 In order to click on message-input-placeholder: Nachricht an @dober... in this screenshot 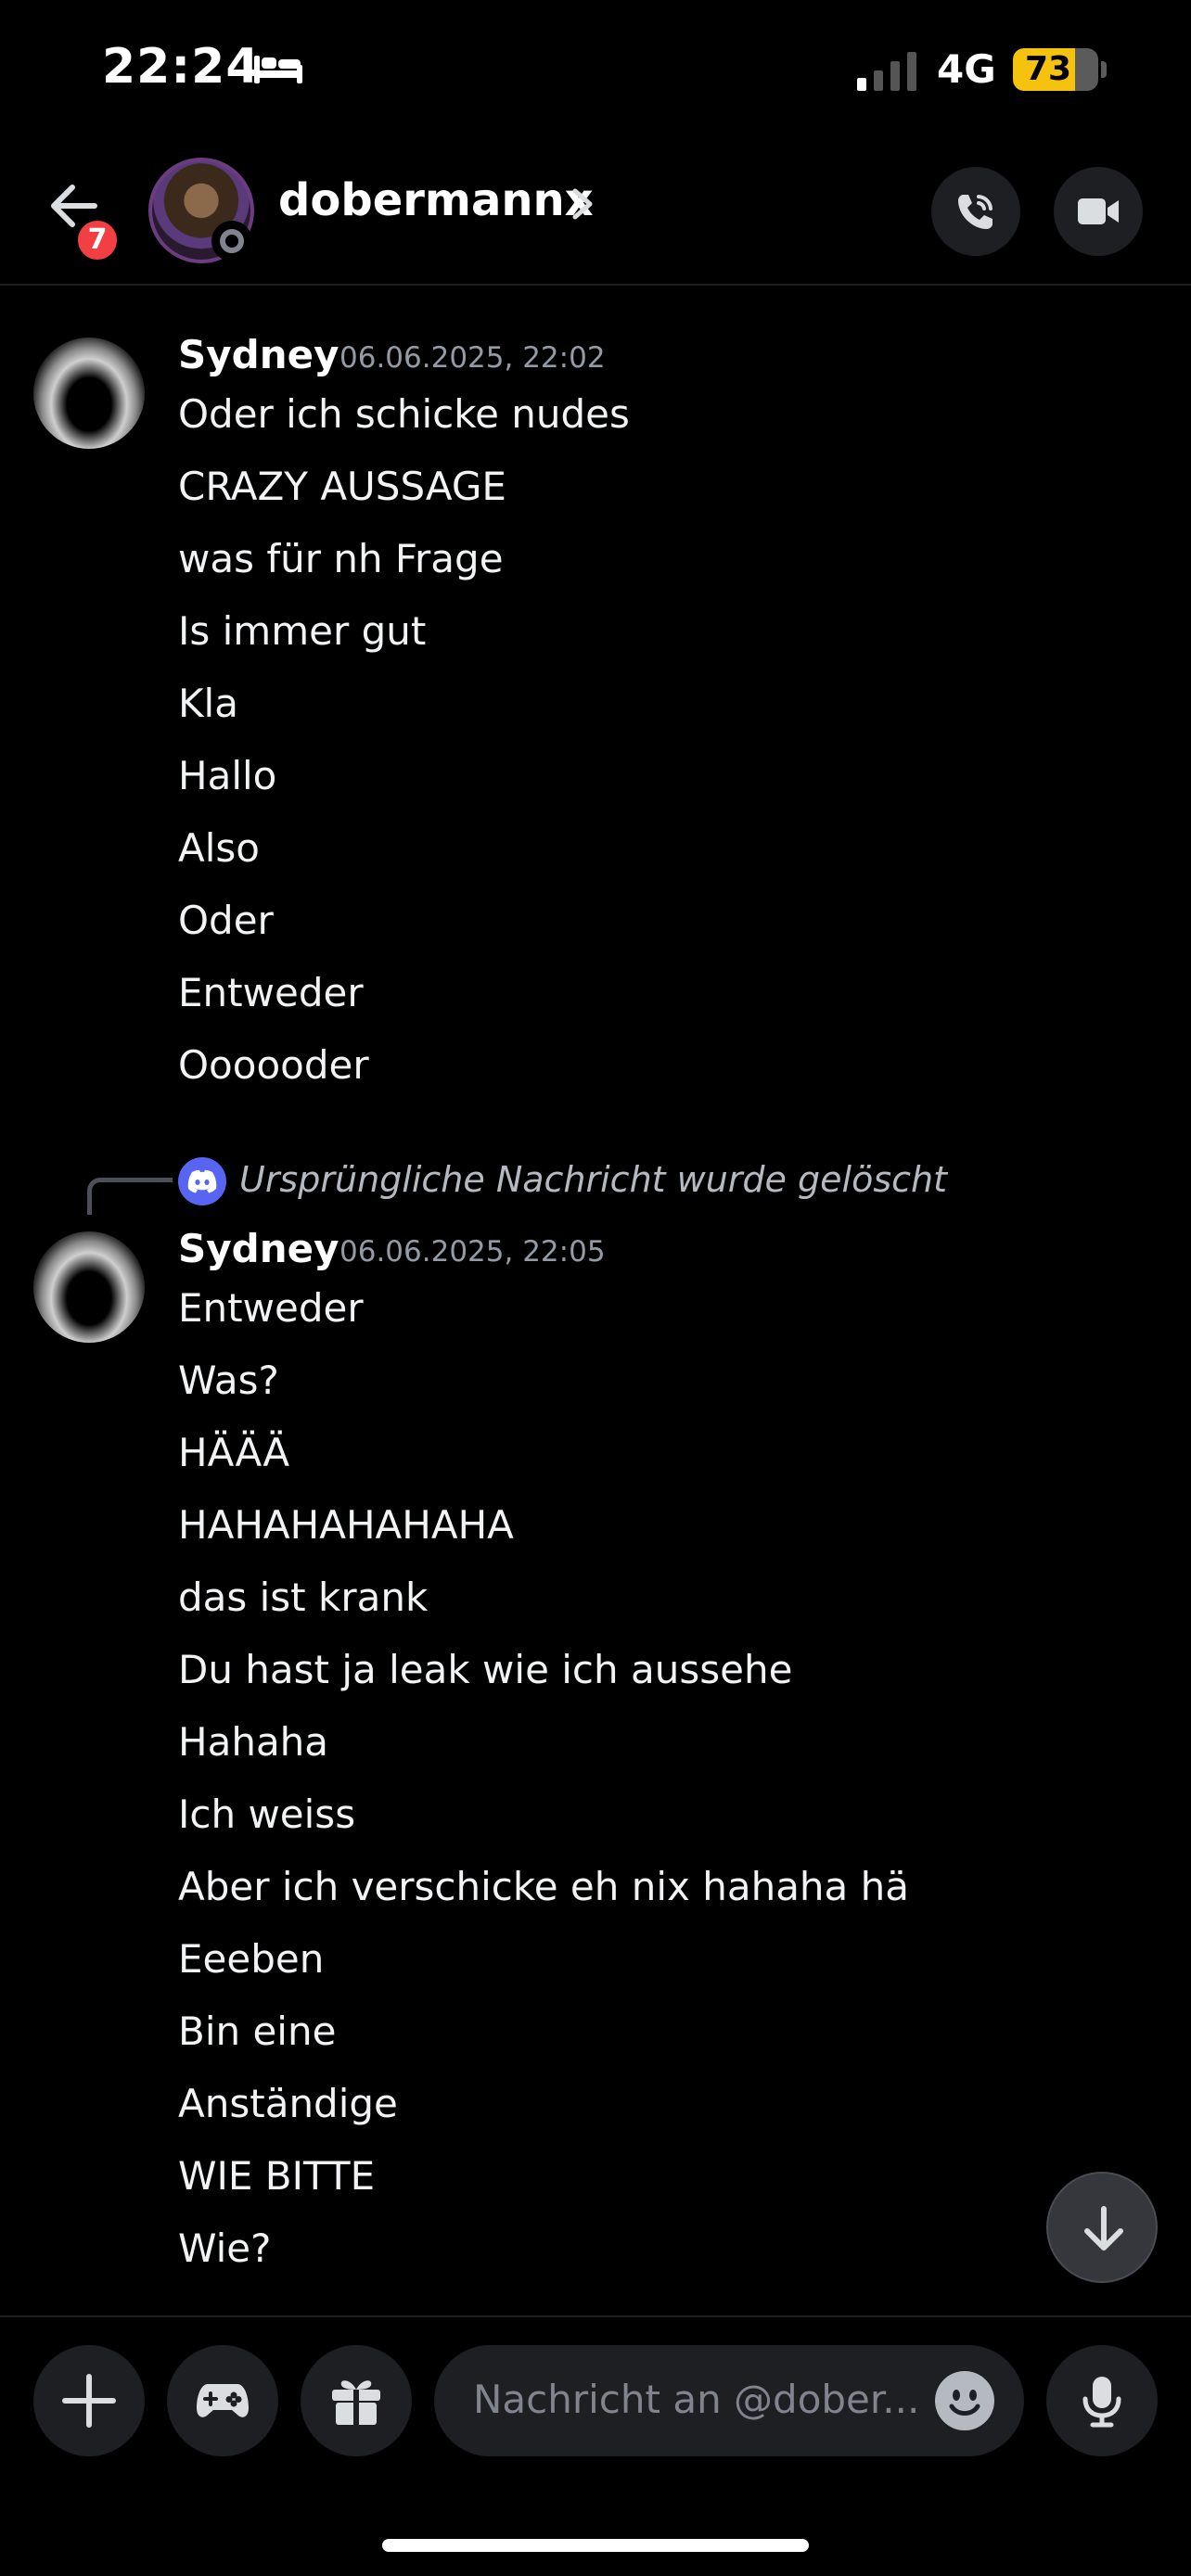, I will do `click(696, 2399)`.